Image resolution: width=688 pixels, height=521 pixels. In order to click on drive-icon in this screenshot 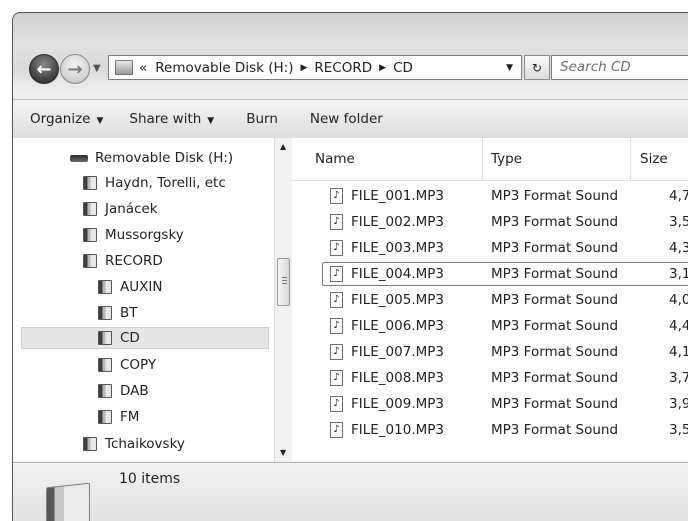, I will do `click(79, 158)`.